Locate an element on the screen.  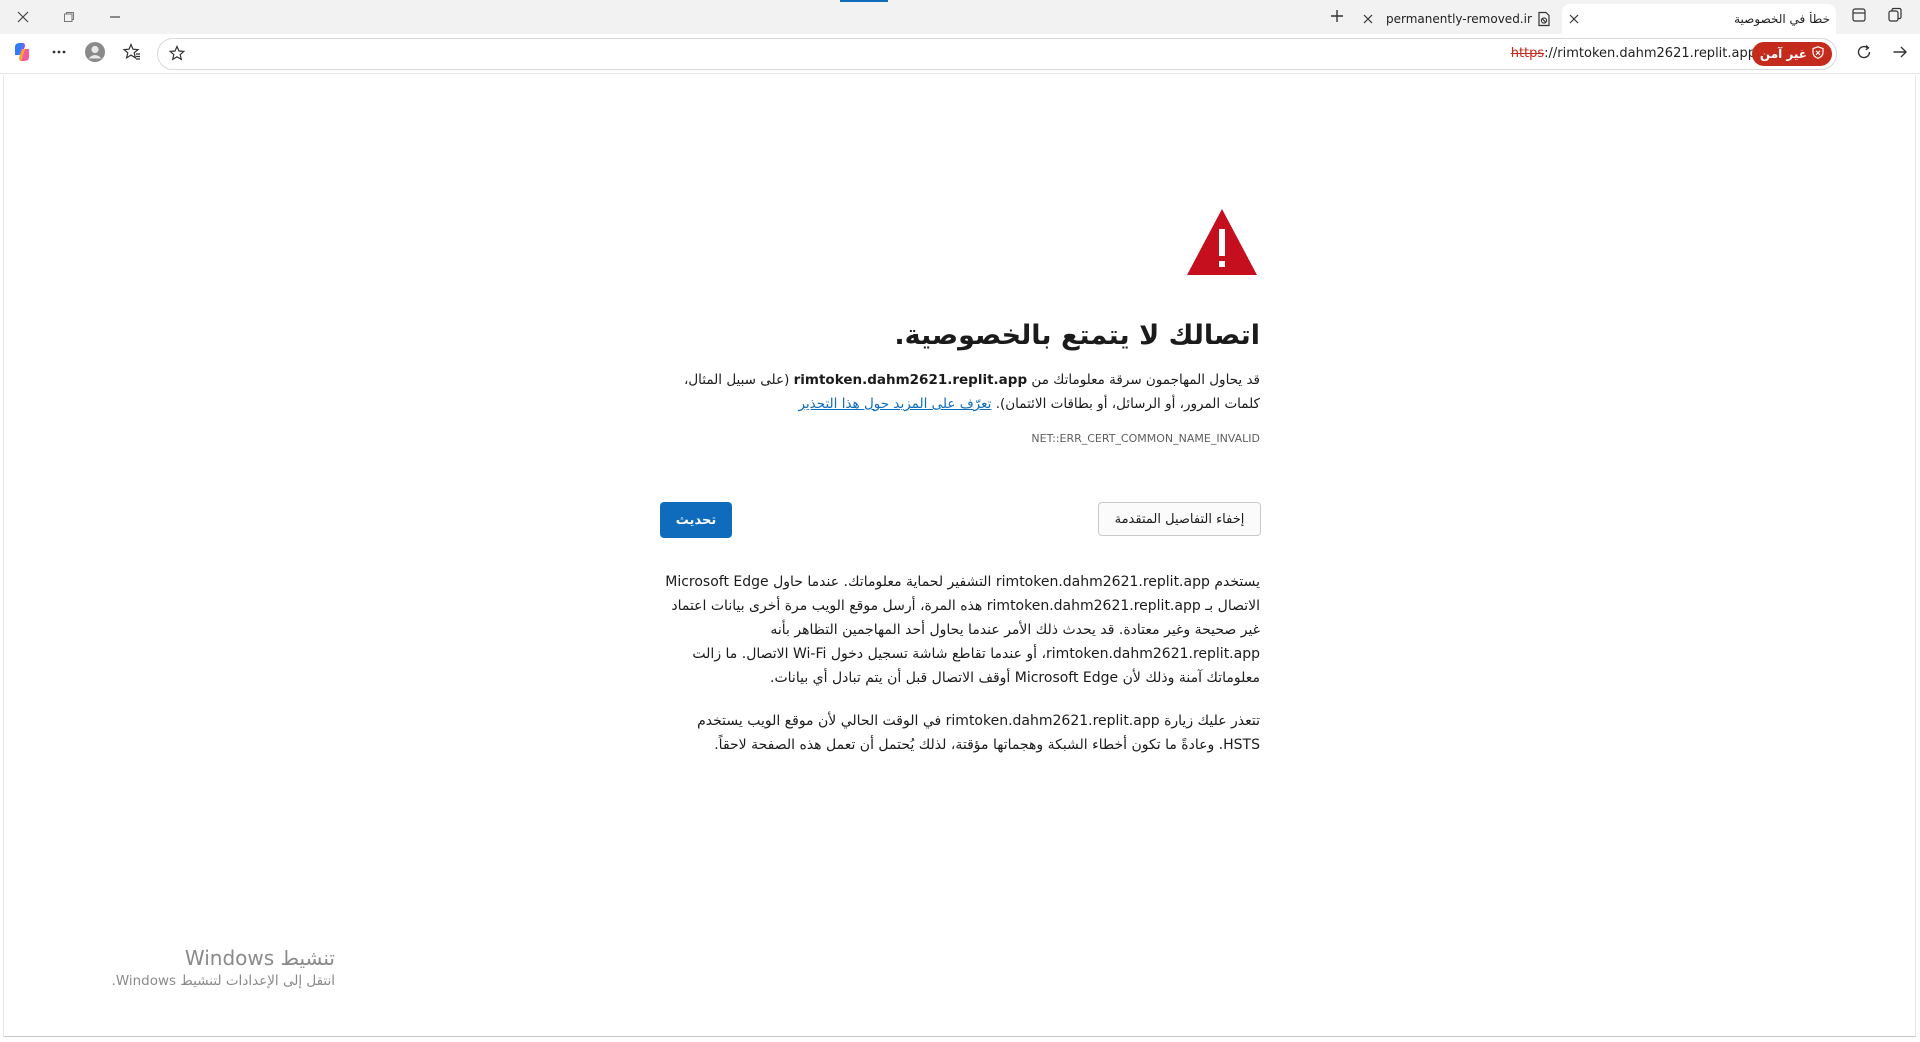
not-secure-badge: غير آمن is located at coordinates (1791, 54).